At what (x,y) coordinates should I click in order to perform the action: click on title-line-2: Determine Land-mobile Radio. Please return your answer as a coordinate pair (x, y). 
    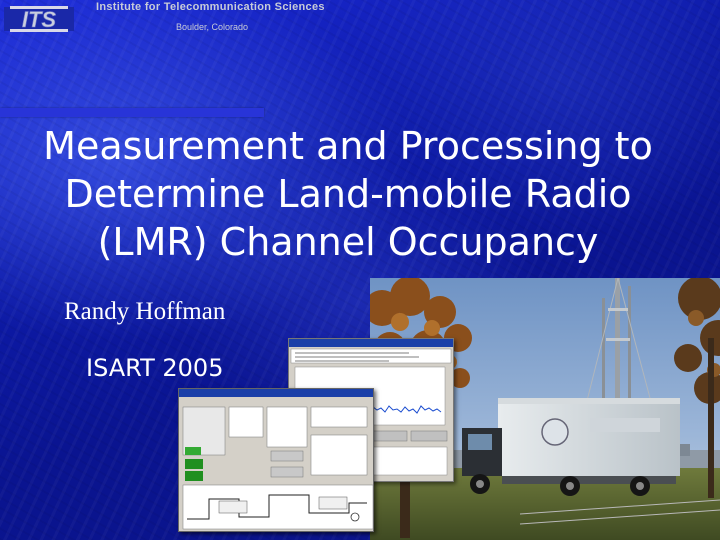
    Looking at the image, I should click on (348, 194).